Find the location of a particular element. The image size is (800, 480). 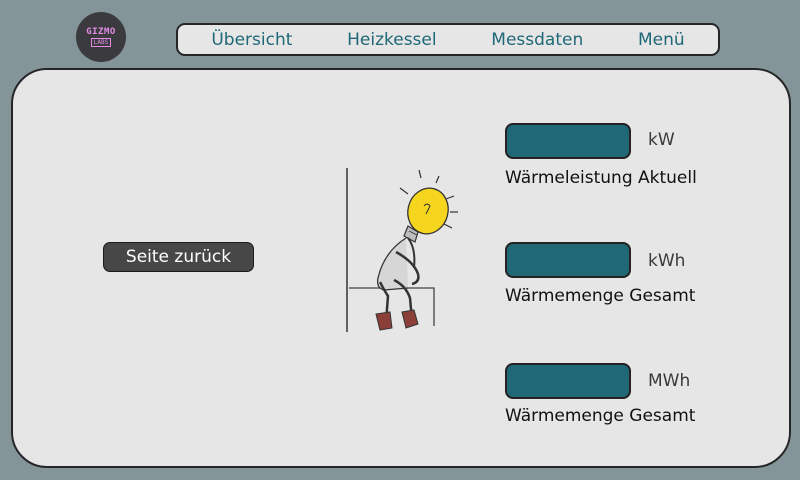

top-nav: Übersicht Heizkessel Messdaten Menü is located at coordinates (448, 39).